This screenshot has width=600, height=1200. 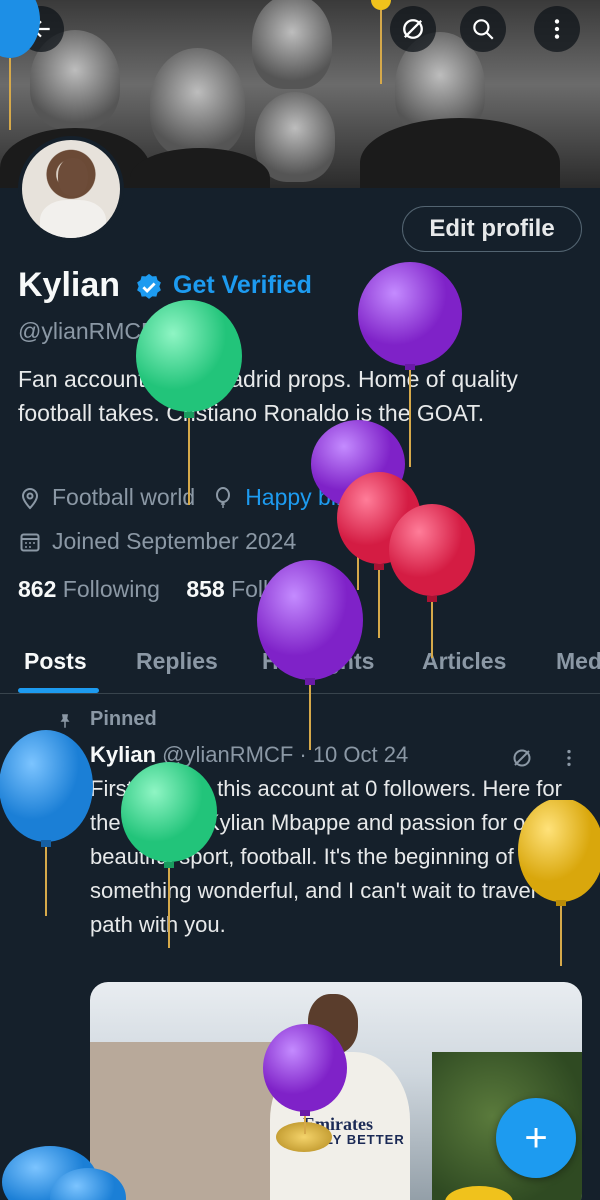 What do you see at coordinates (280, 589) in the screenshot?
I see `followers-label: Followers` at bounding box center [280, 589].